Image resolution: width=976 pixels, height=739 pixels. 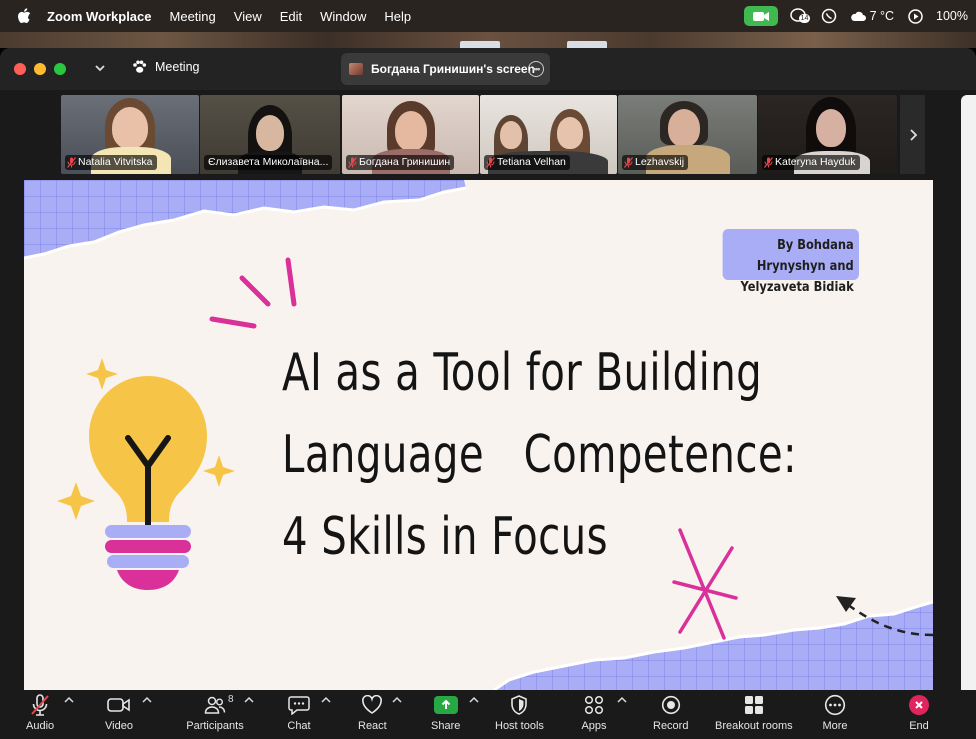 I want to click on record-icon, so click(x=670, y=705).